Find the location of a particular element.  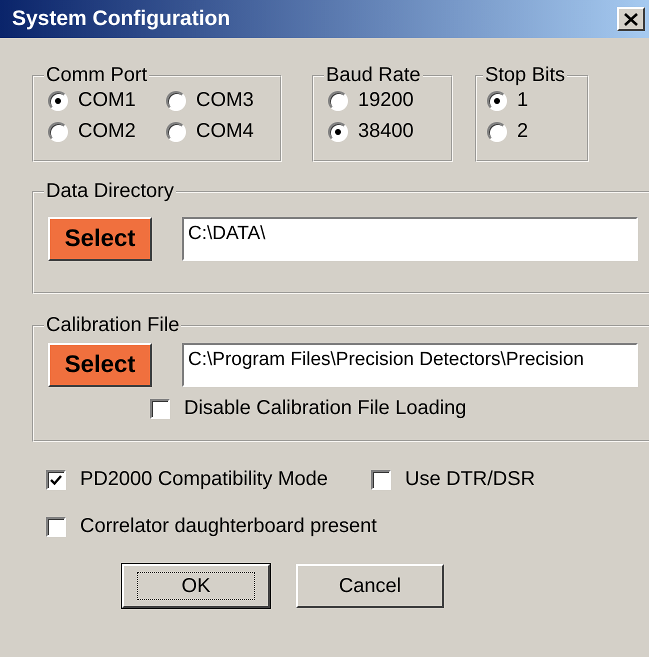

cancel-button: Cancel is located at coordinates (370, 586).